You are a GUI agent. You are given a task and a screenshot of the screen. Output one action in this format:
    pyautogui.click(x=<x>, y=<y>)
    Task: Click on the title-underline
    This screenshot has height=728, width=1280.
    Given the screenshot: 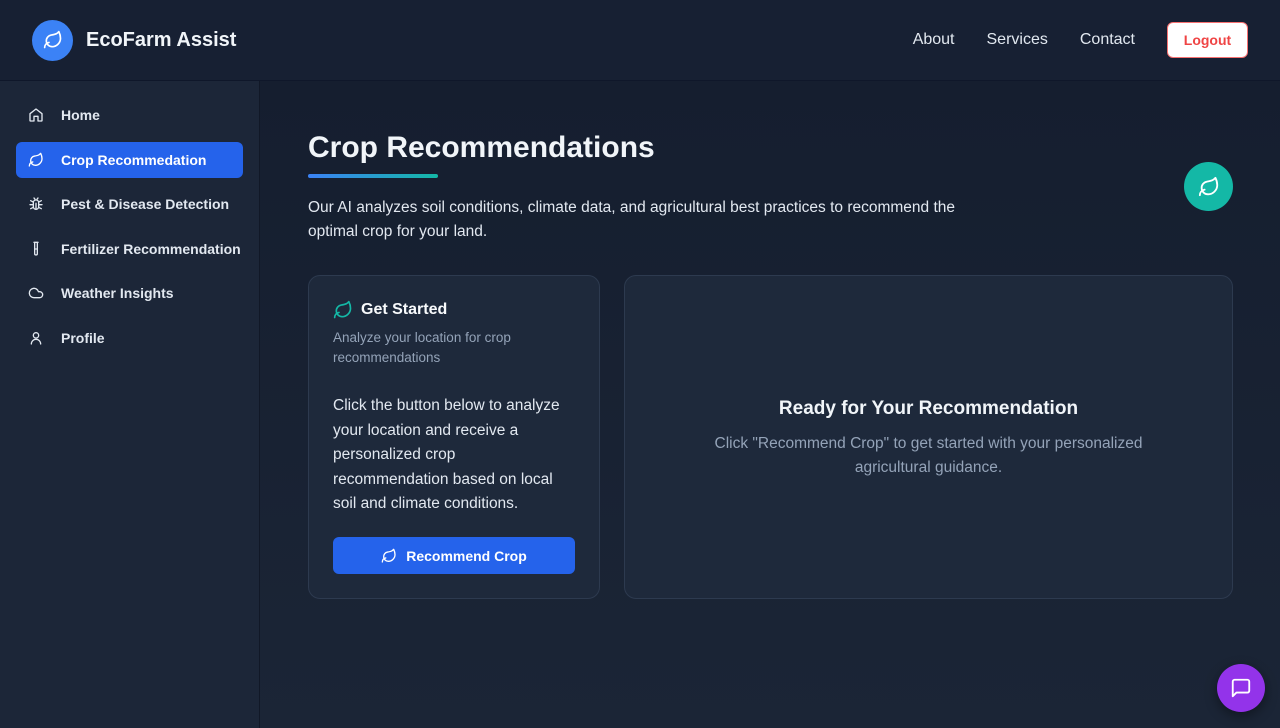 What is the action you would take?
    pyautogui.click(x=373, y=176)
    